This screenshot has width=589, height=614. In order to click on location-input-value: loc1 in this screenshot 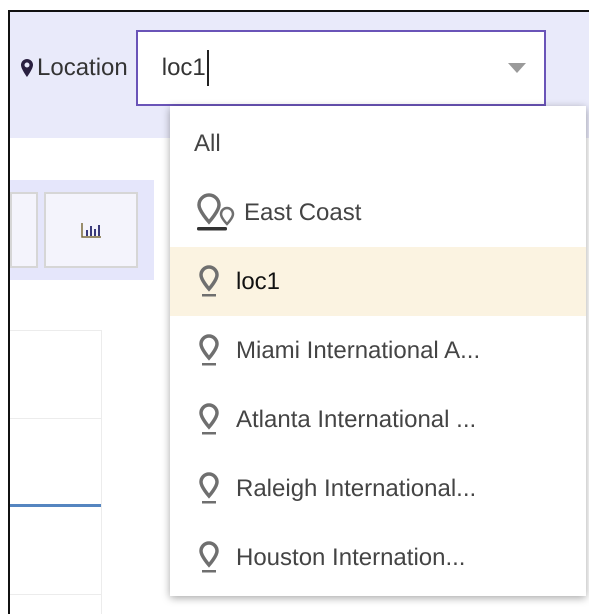, I will do `click(185, 68)`.